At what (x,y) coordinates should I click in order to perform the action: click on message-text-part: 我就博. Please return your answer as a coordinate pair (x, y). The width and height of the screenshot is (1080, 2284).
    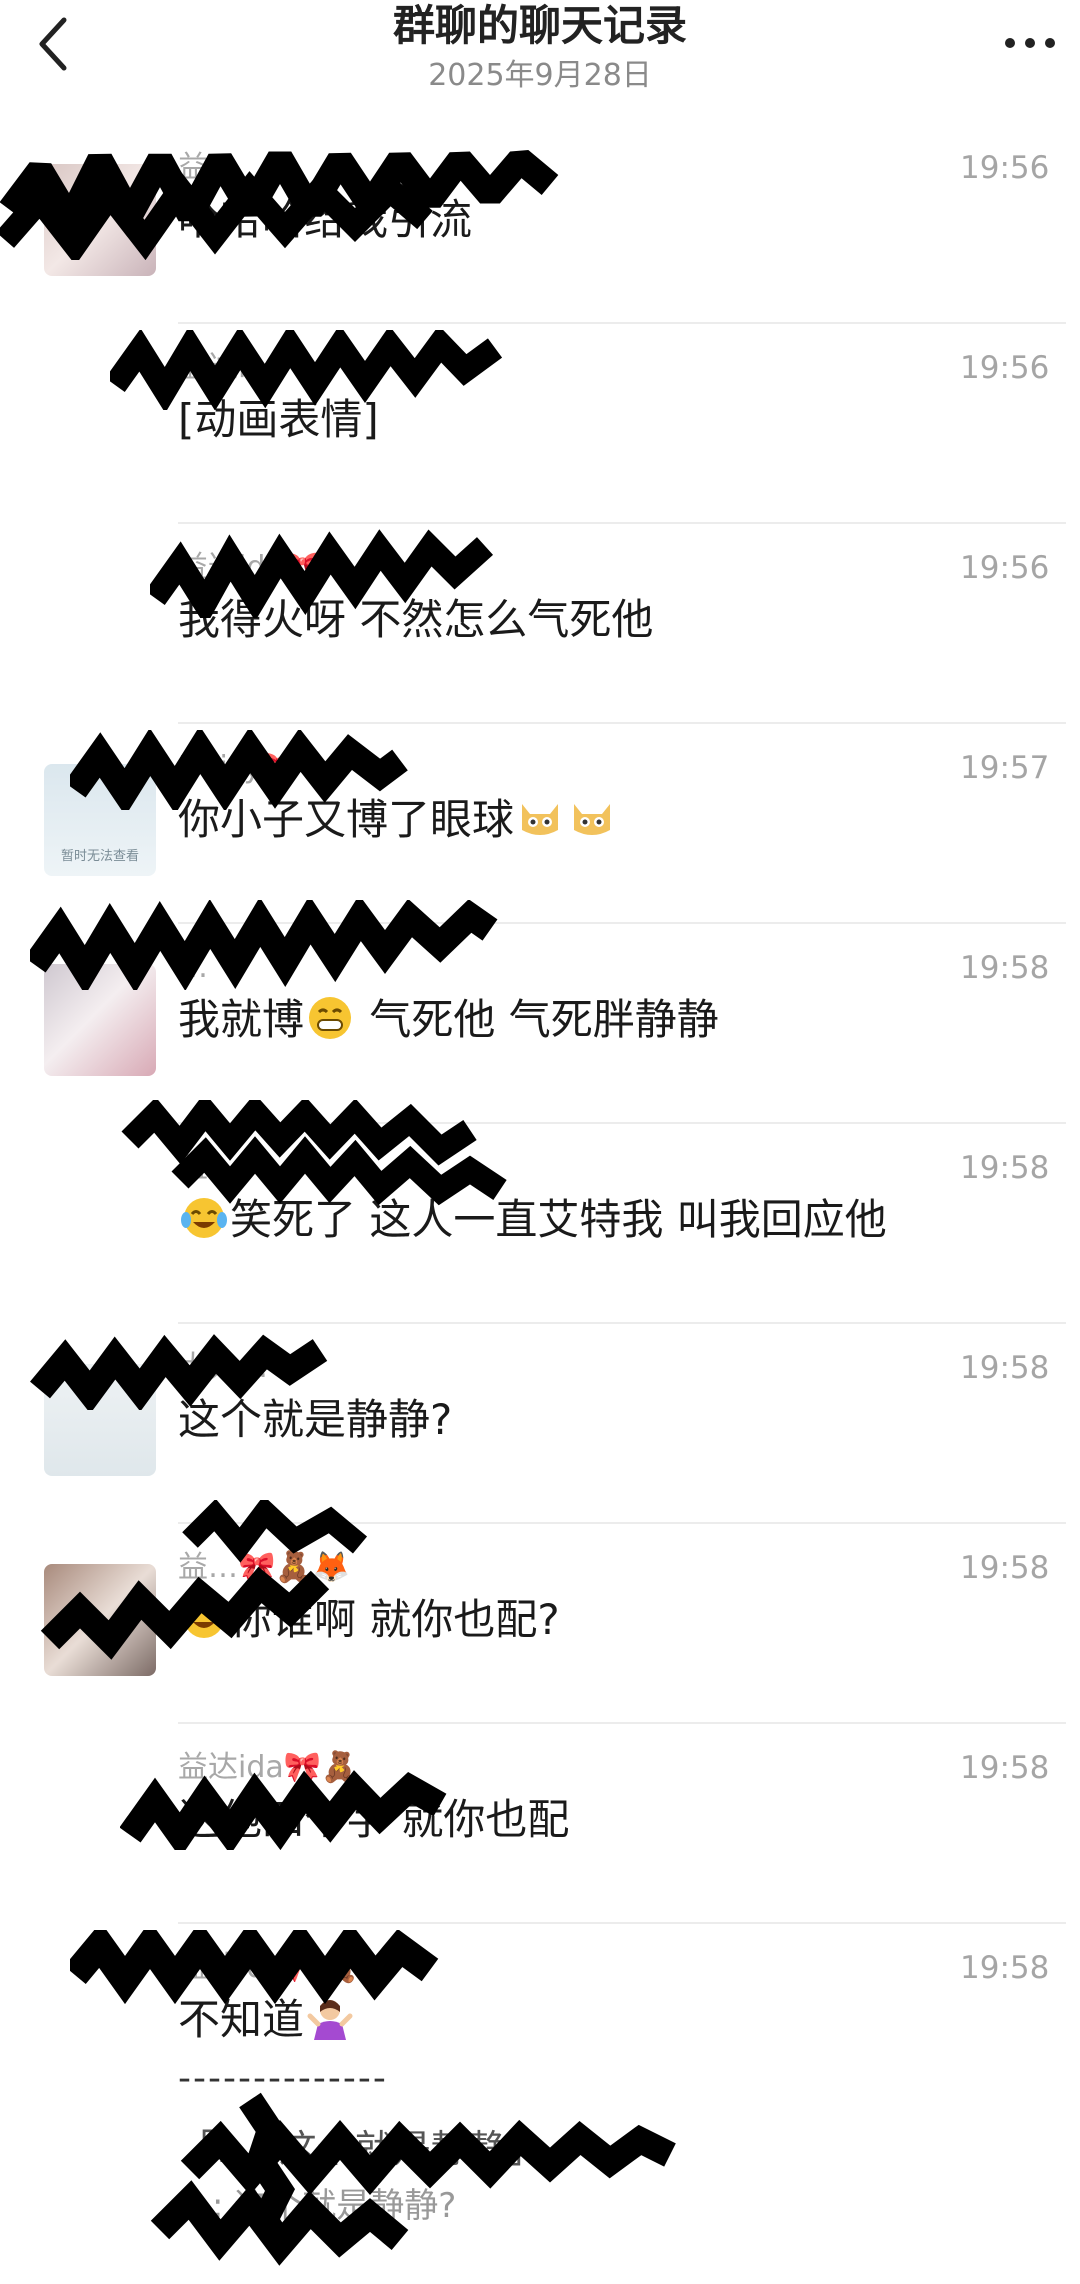
    Looking at the image, I should click on (241, 1019).